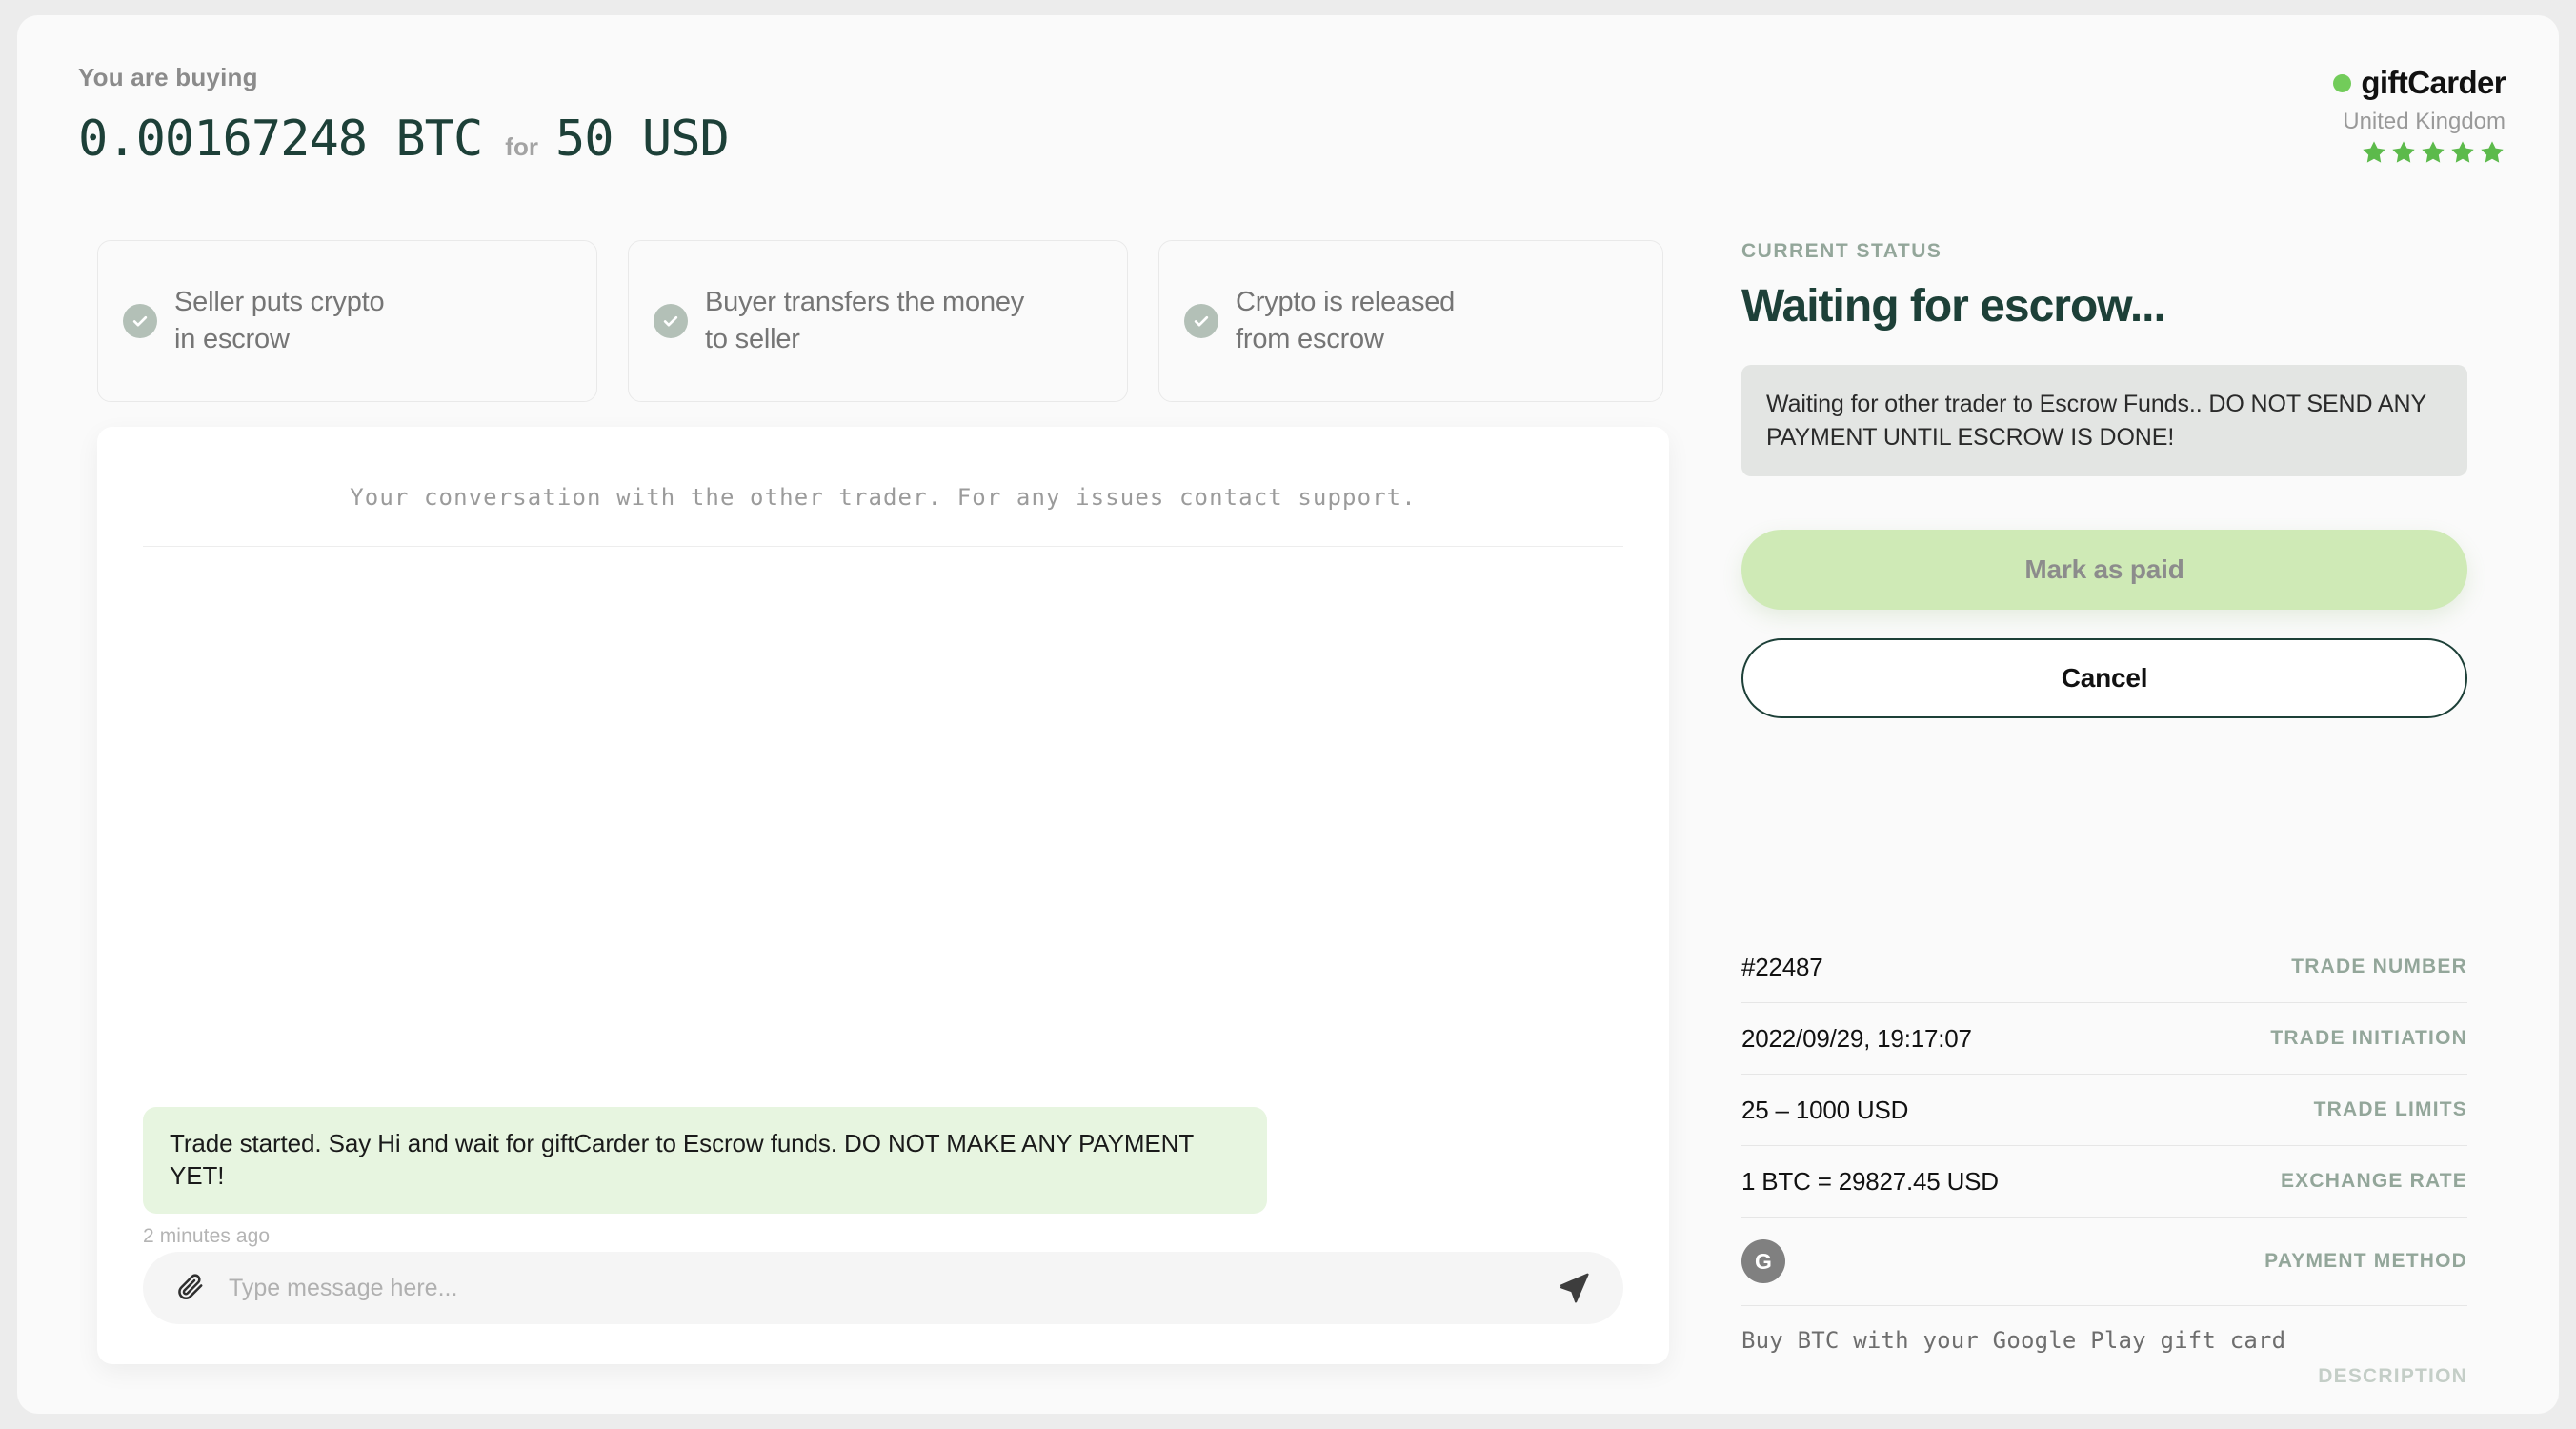 This screenshot has width=2576, height=1429. Describe the element at coordinates (2013, 1340) in the screenshot. I see `description-value: Buy BTC with your Google Play gift card` at that location.